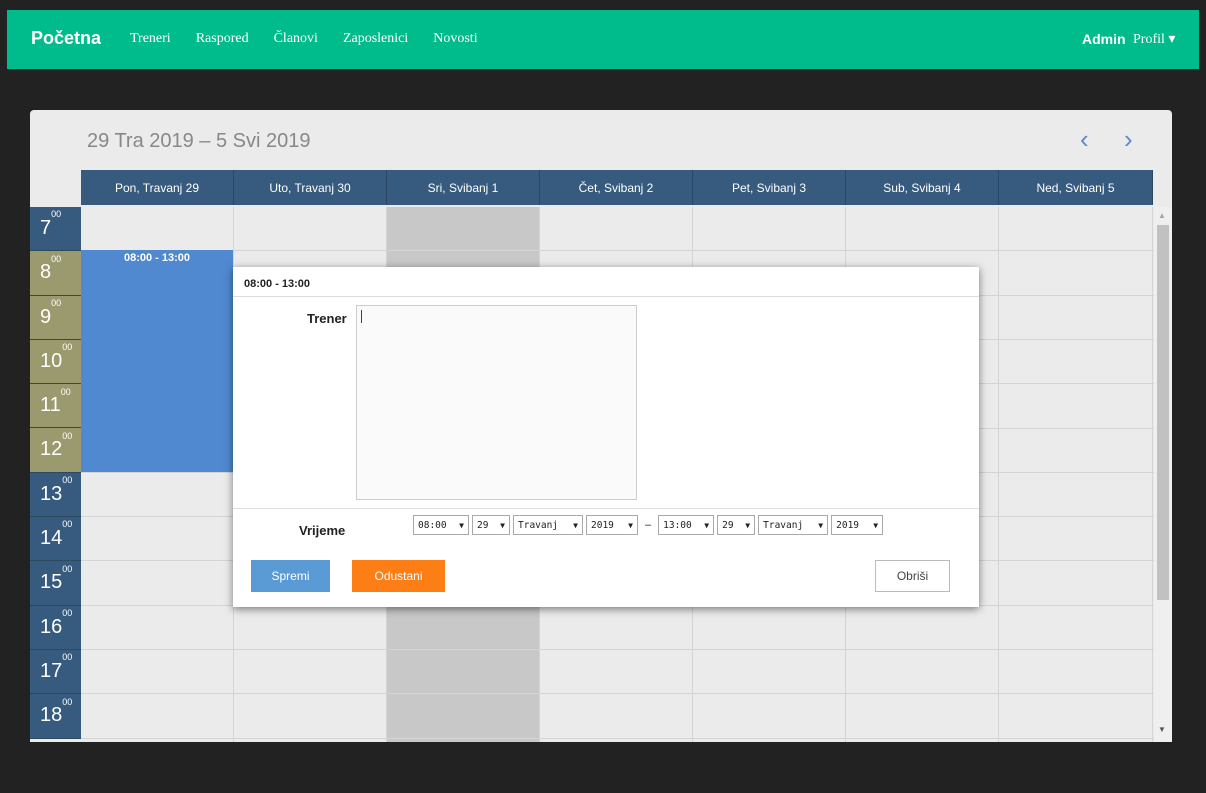 This screenshot has height=793, width=1206. Describe the element at coordinates (857, 525) in the screenshot. I see `end-year-select: 2019 ▼` at that location.